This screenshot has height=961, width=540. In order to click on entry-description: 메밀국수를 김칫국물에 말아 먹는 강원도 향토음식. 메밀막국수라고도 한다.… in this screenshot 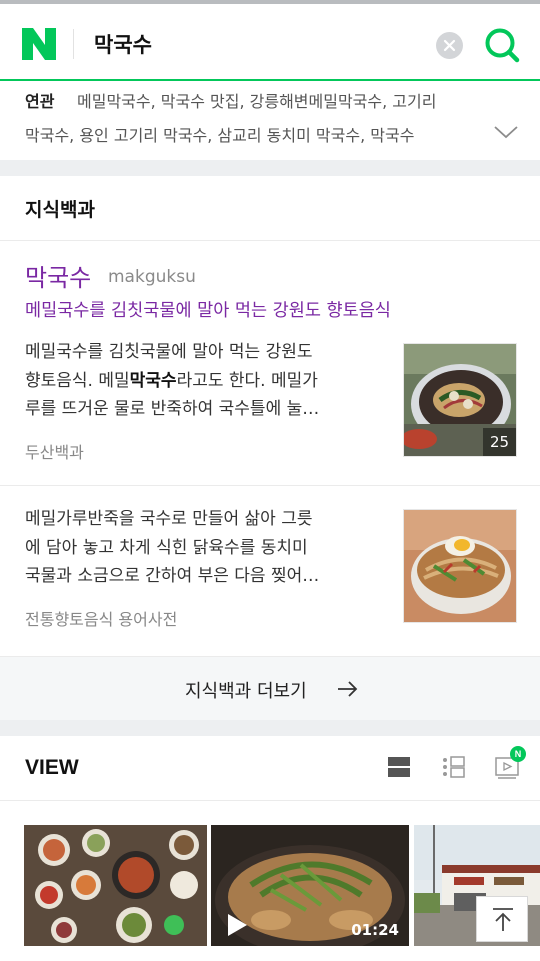, I will do `click(202, 381)`.